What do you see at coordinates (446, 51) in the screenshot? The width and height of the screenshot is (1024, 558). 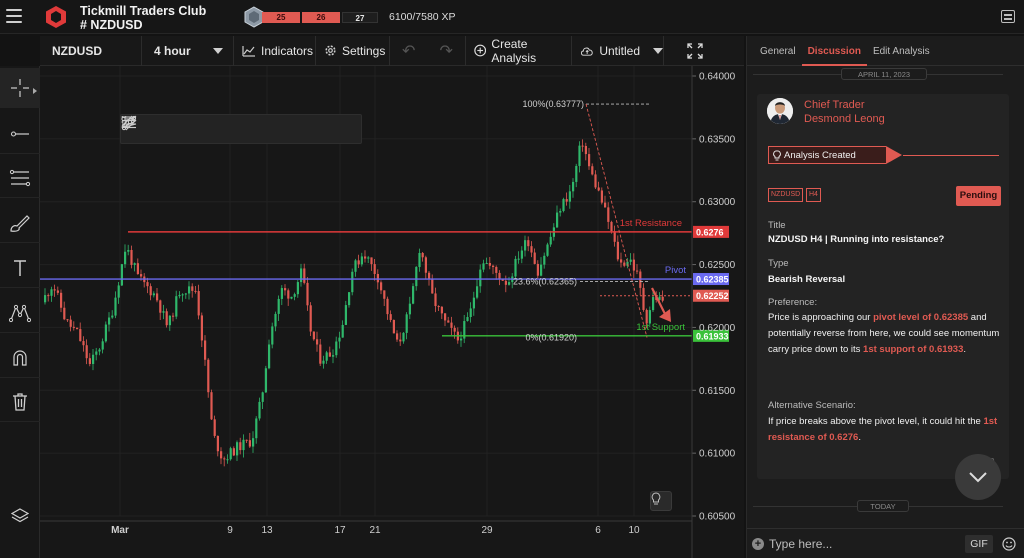 I see `redo-icon: ↷` at bounding box center [446, 51].